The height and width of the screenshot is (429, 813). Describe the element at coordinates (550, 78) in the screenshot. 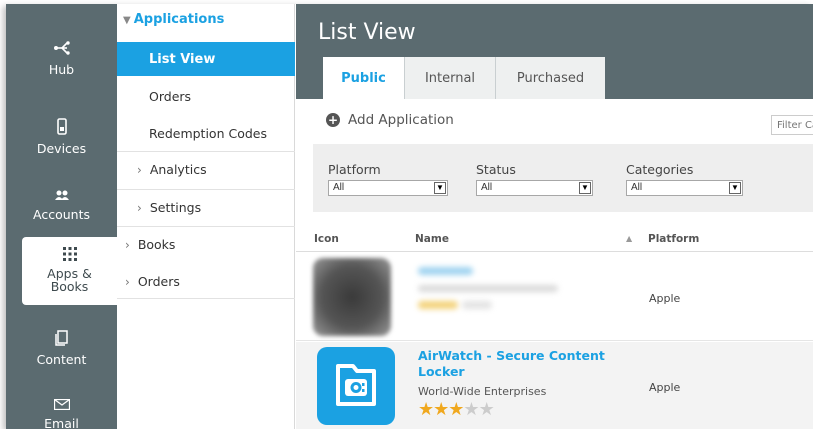

I see `tab-purchased: Purchased` at that location.